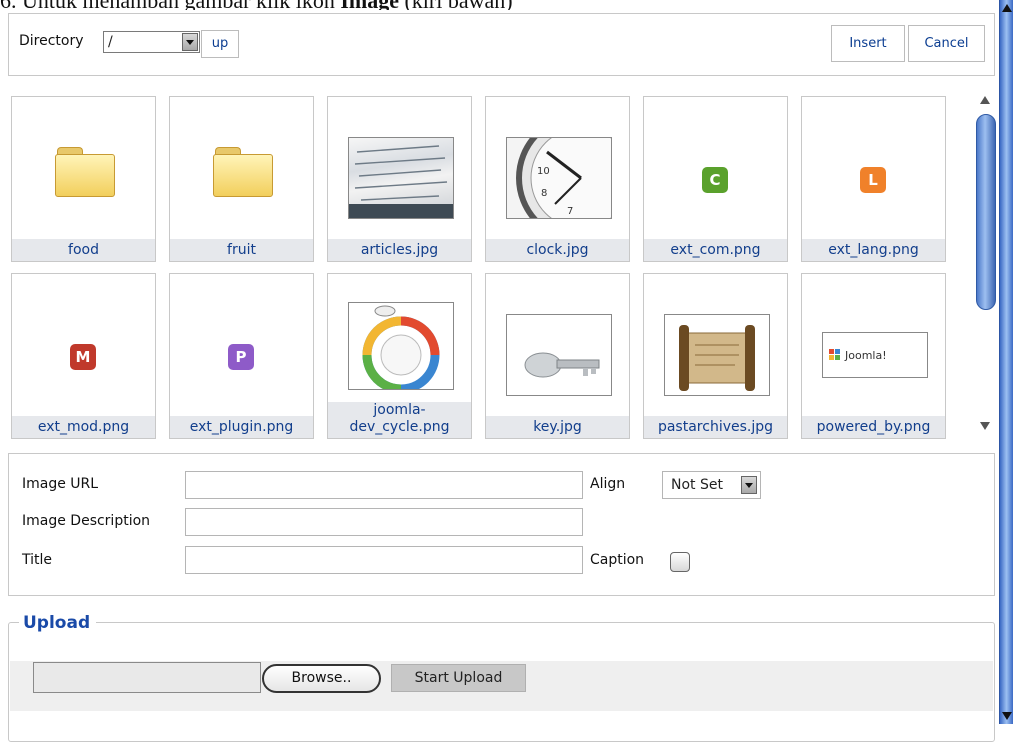  What do you see at coordinates (873, 427) in the screenshot?
I see `file-name: powered_by.png` at bounding box center [873, 427].